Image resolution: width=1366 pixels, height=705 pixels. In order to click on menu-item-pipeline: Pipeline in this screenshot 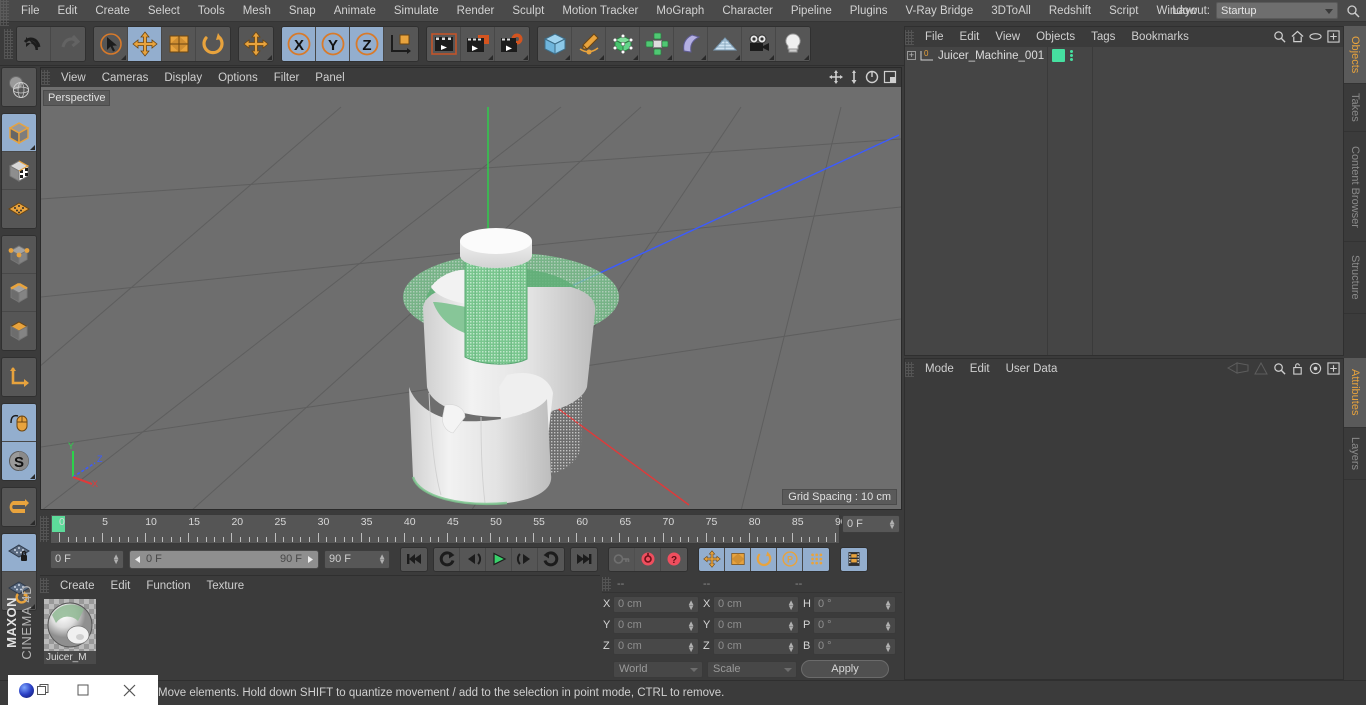, I will do `click(811, 11)`.